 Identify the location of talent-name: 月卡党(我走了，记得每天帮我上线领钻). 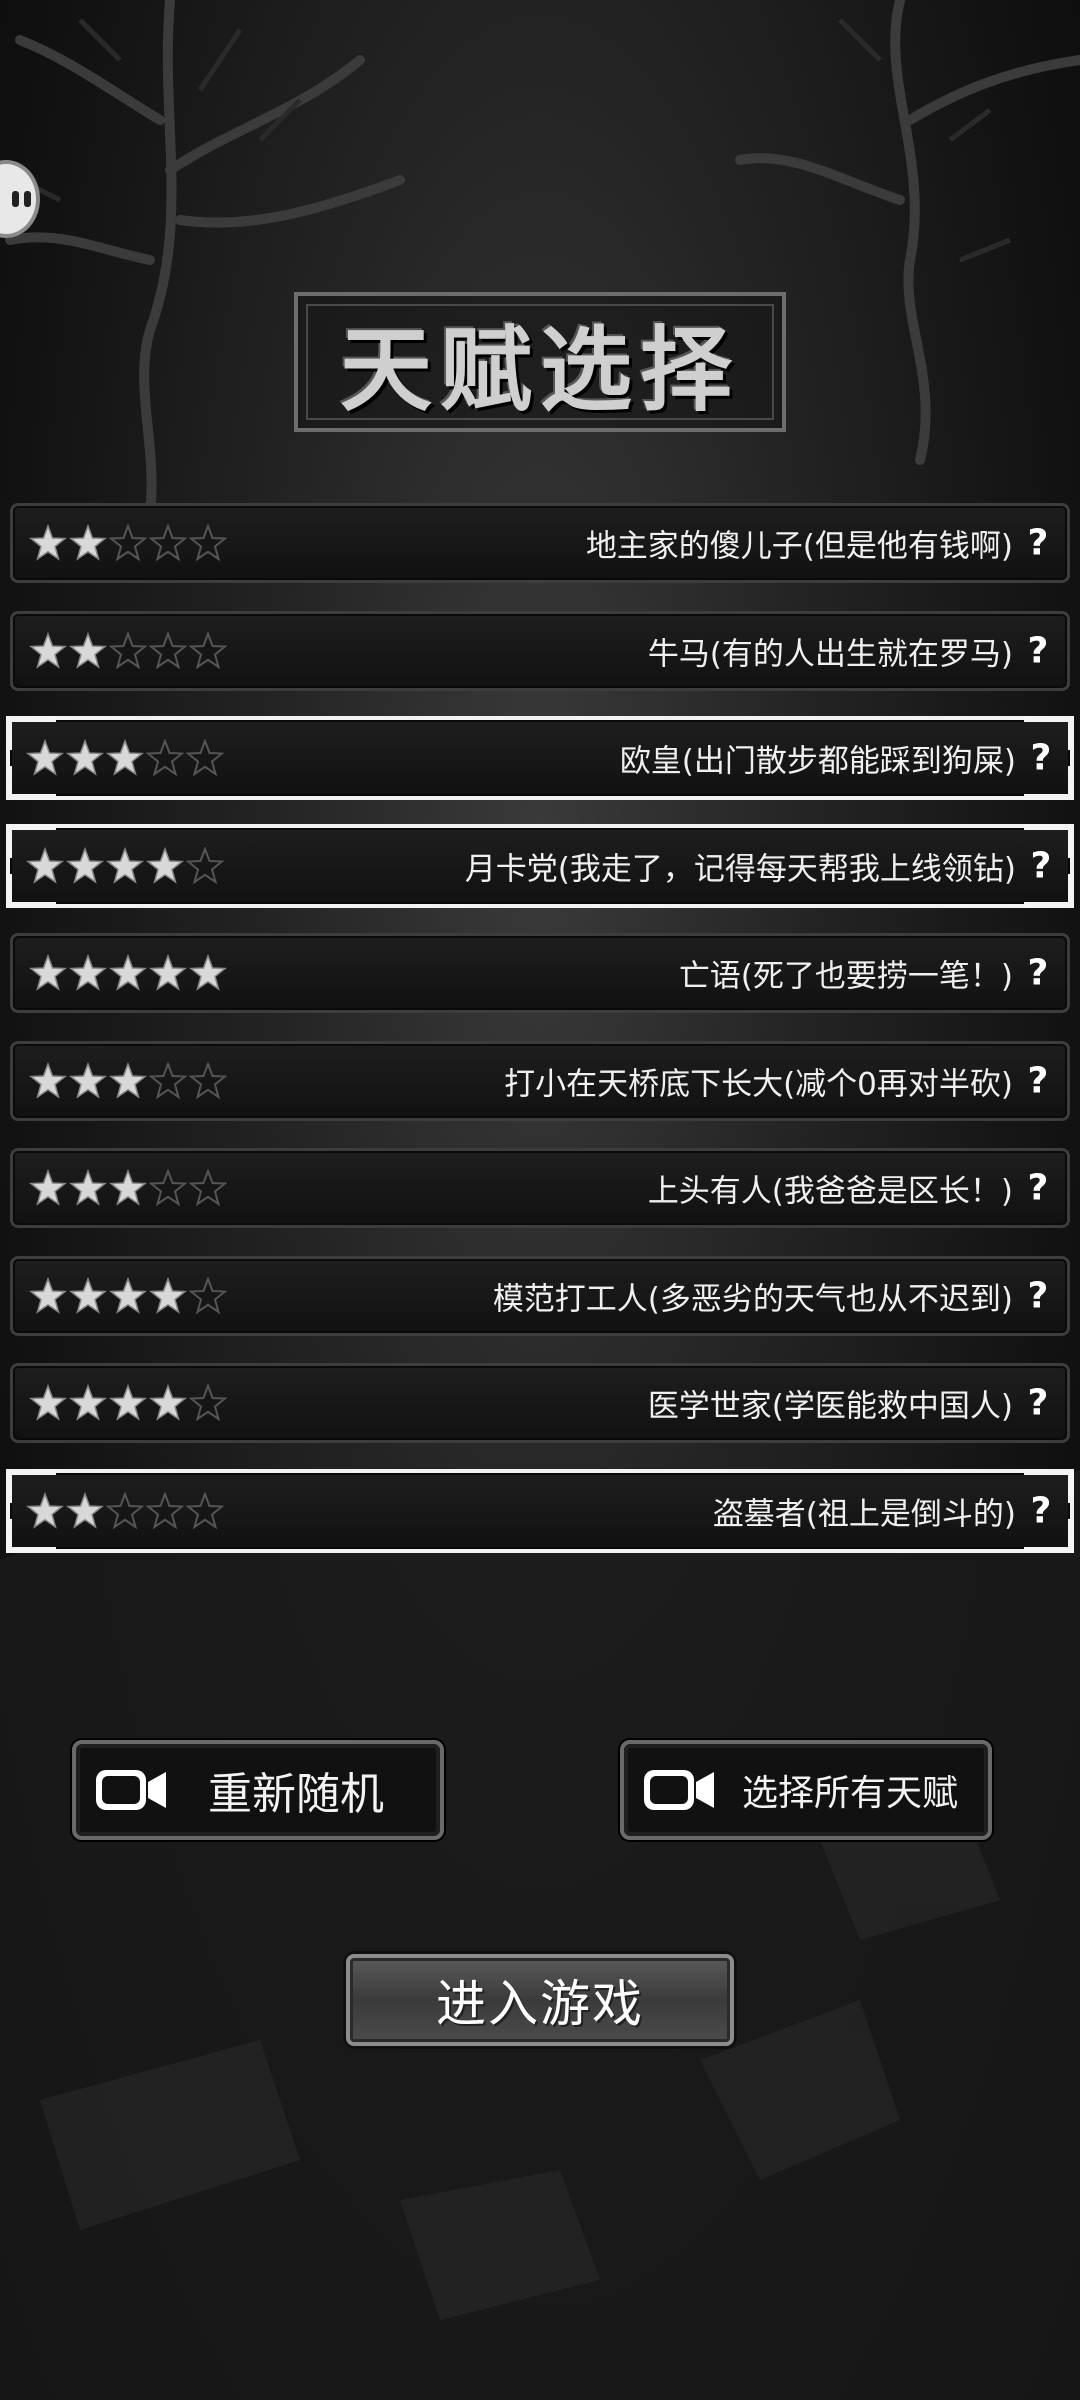
(740, 869).